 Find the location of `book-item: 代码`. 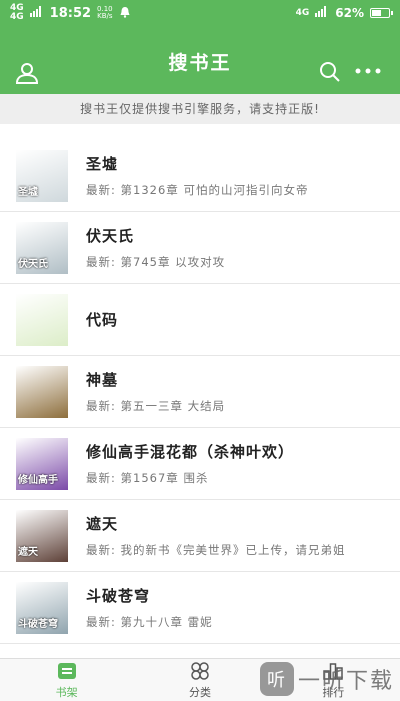

book-item: 代码 is located at coordinates (200, 320).